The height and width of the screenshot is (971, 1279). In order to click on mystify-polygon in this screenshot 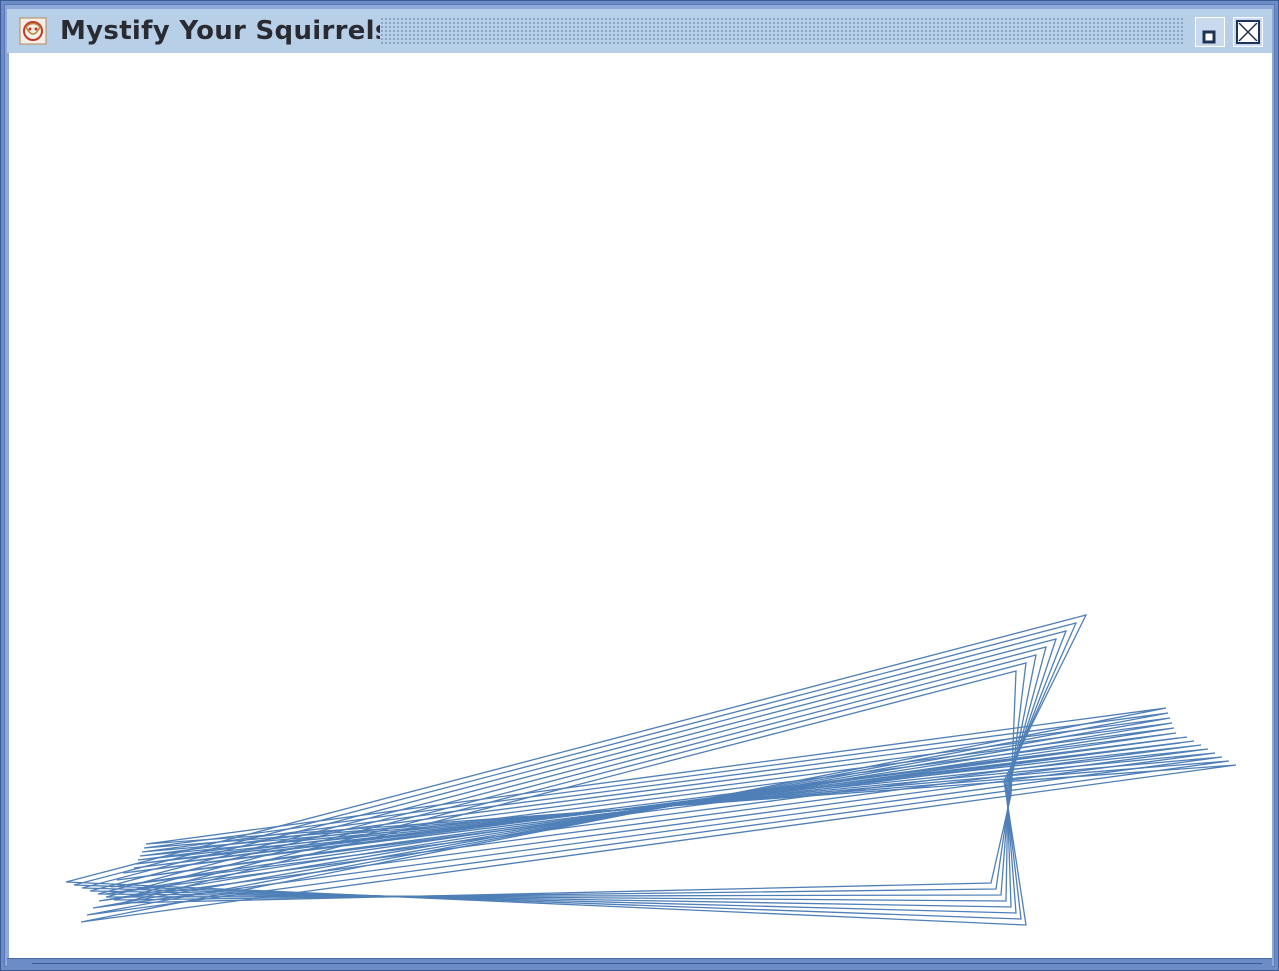, I will do `click(655, 805)`.